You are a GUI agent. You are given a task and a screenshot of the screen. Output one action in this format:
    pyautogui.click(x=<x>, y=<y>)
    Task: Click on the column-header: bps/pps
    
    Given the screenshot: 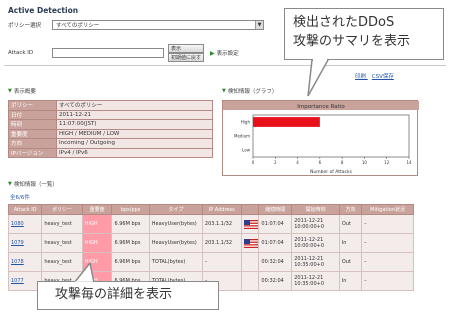 What is the action you would take?
    pyautogui.click(x=130, y=209)
    